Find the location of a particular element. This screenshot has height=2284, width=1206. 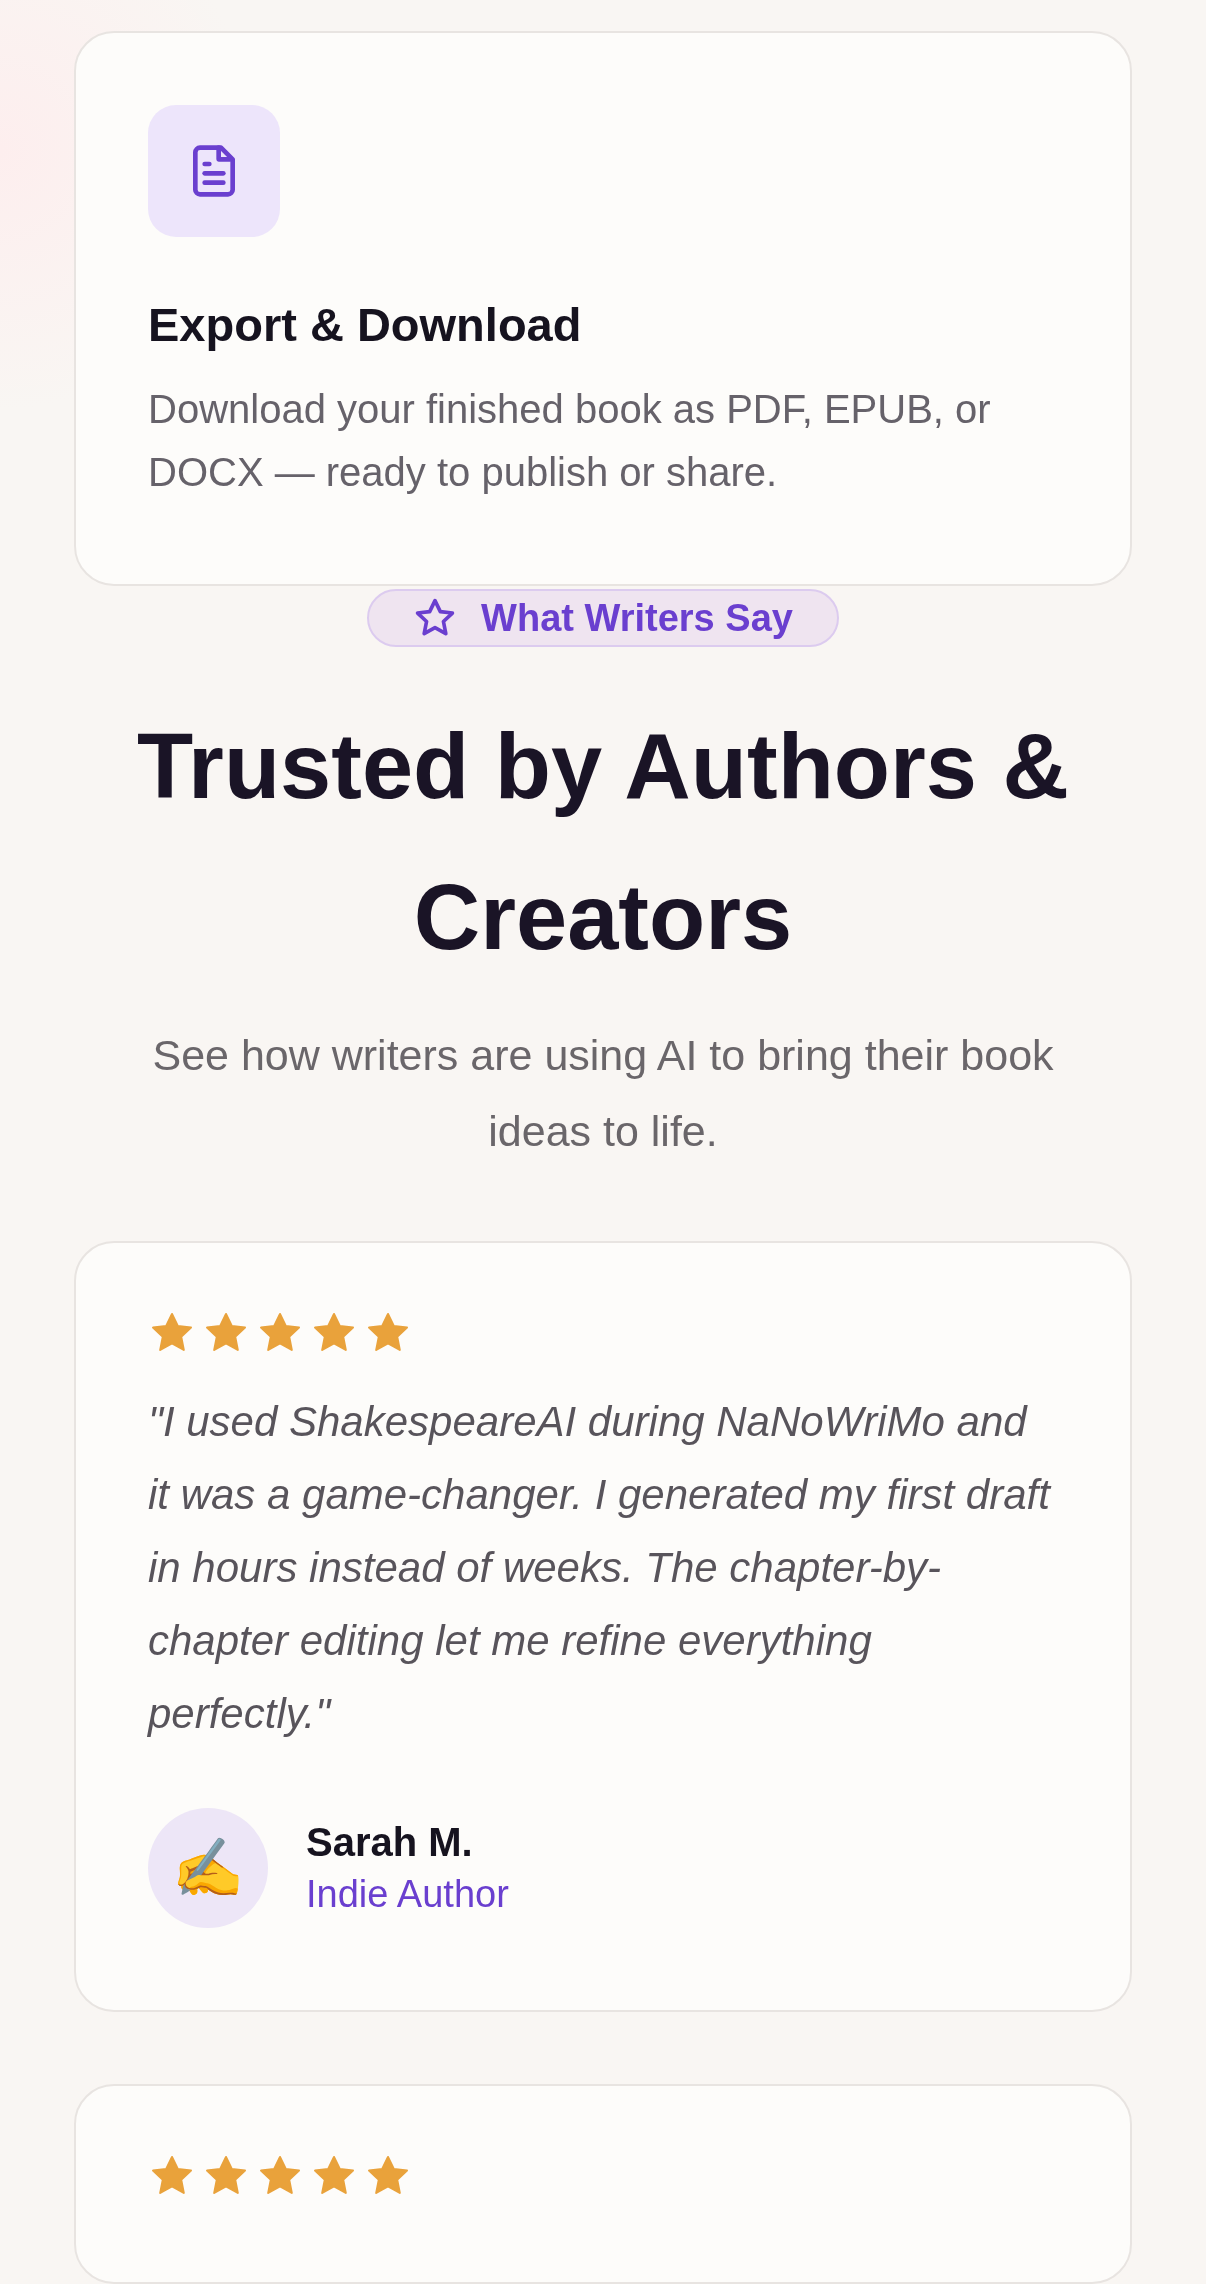

section-subheading: See how writers are using AI to bring their book ideas to life. is located at coordinates (603, 1093).